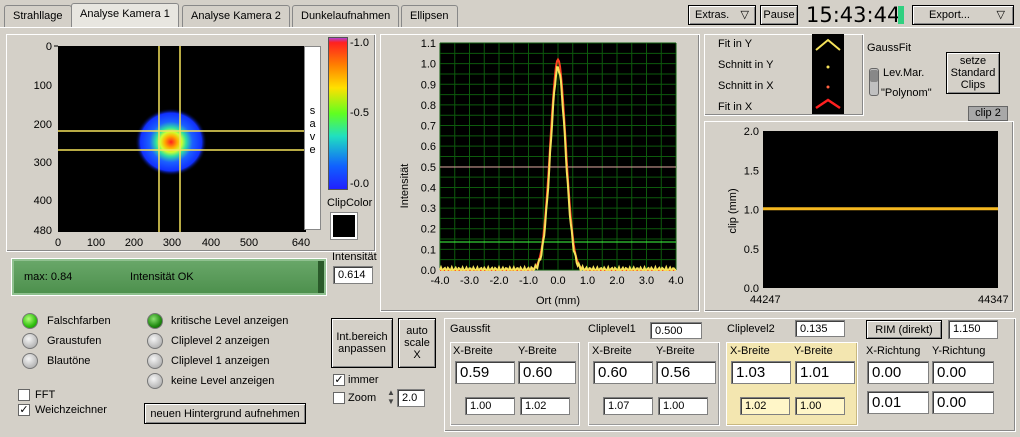 This screenshot has width=1020, height=437. I want to click on zoom-stepper: ▲ ▼, so click(391, 398).